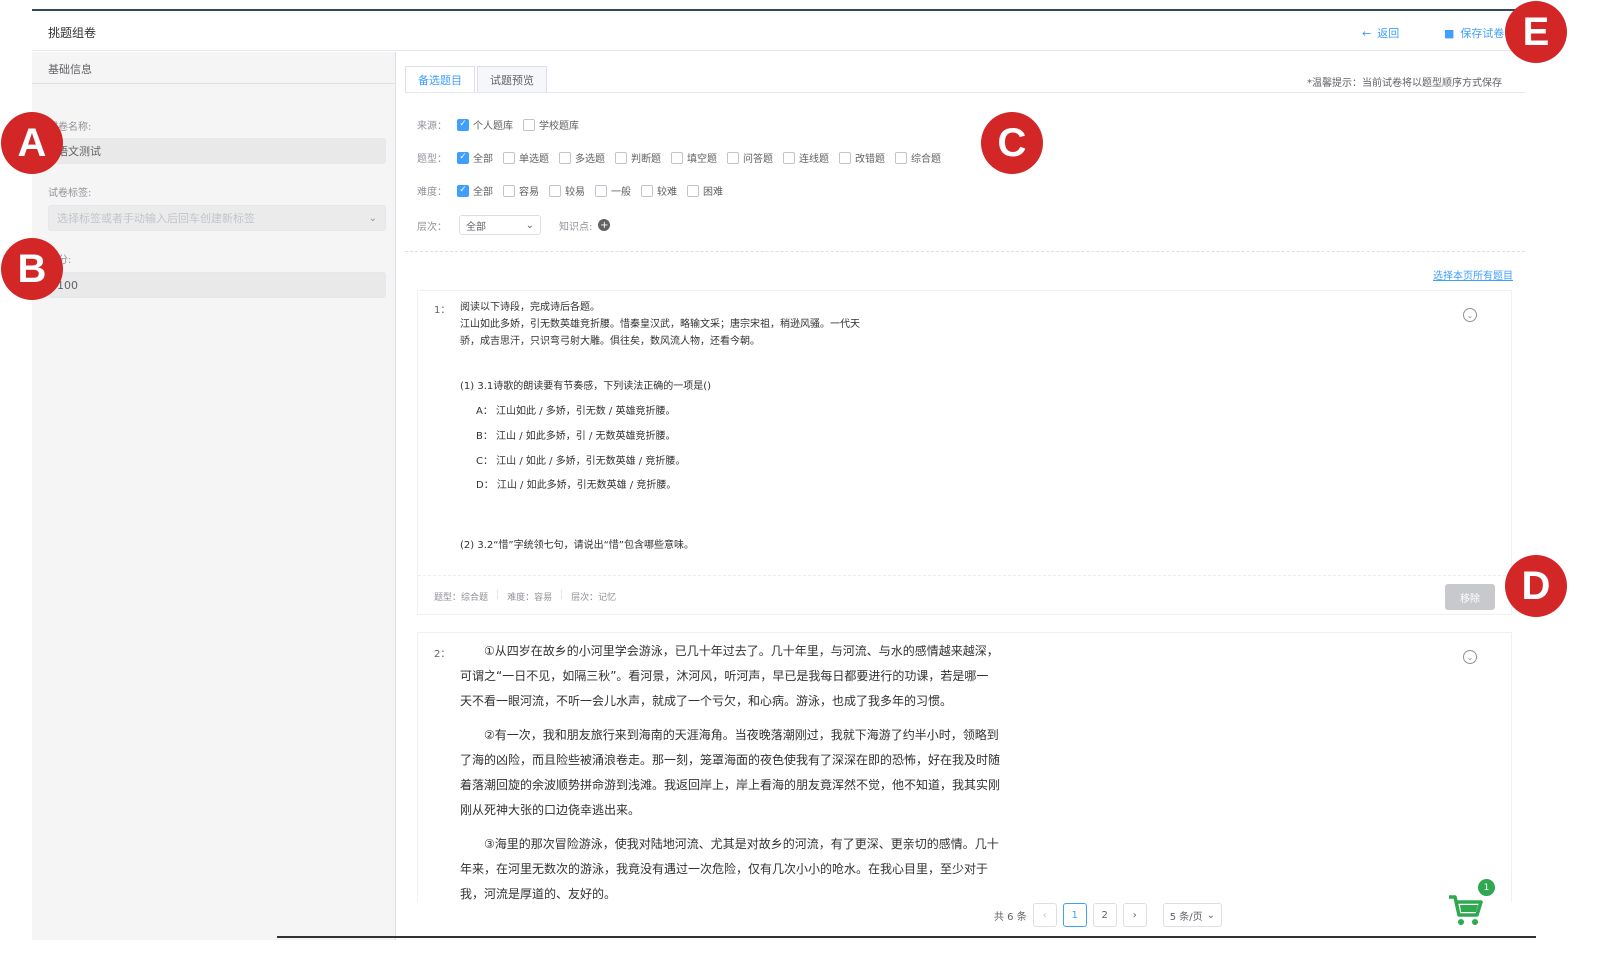 The image size is (1600, 957). What do you see at coordinates (1104, 915) in the screenshot?
I see `page-2: 2` at bounding box center [1104, 915].